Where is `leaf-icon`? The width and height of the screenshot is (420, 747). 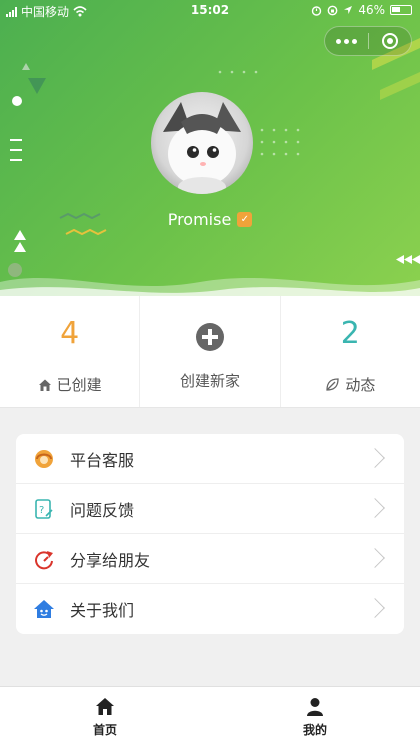
leaf-icon is located at coordinates (332, 384).